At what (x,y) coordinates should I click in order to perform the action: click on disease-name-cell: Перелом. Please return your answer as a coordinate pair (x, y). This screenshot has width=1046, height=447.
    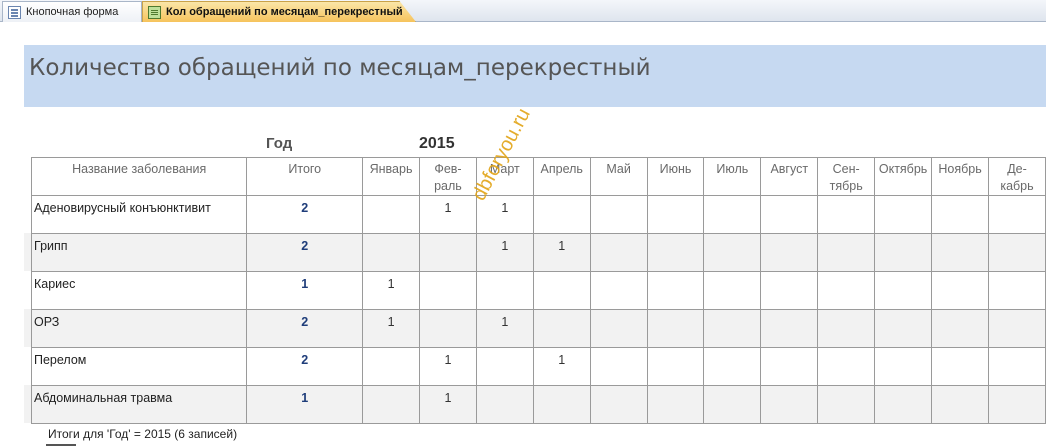
    Looking at the image, I should click on (139, 366).